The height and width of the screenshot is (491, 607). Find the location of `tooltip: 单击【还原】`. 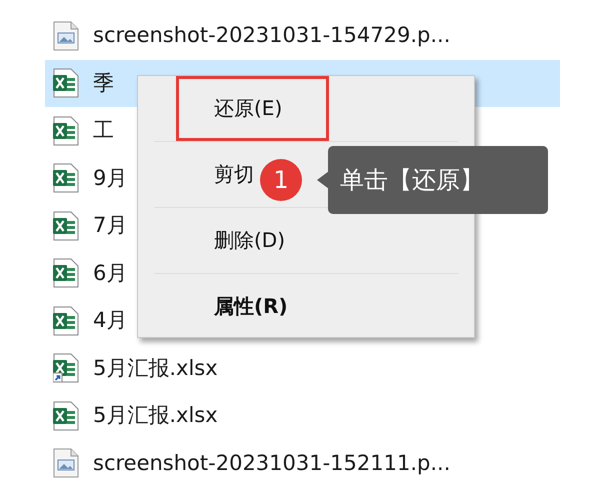

tooltip: 单击【还原】 is located at coordinates (438, 180).